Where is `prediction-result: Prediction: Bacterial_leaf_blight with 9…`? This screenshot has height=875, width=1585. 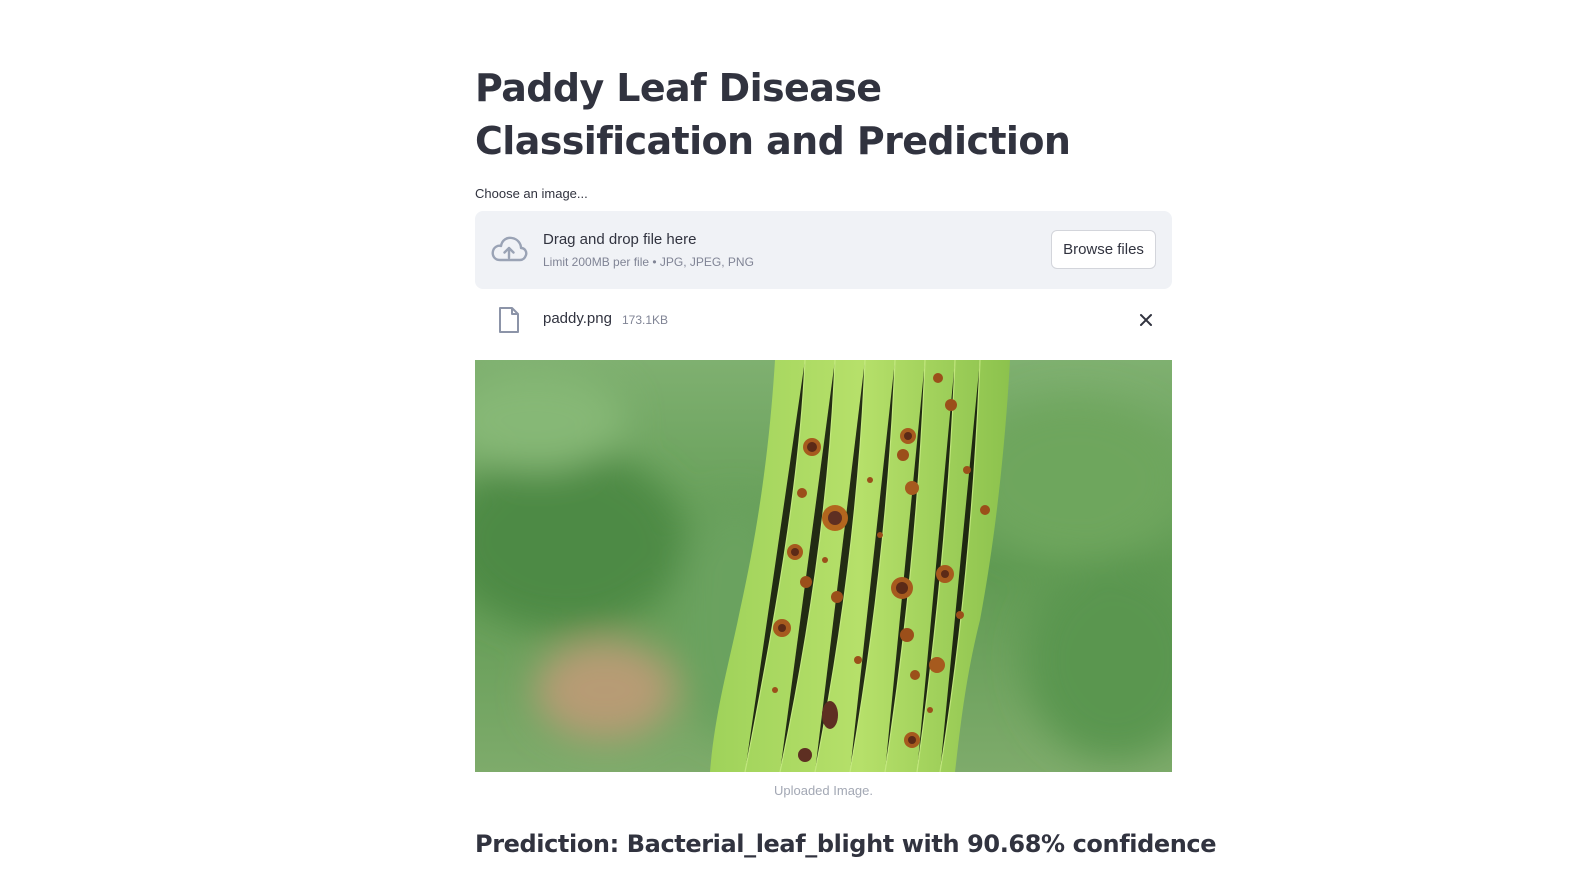
prediction-result: Prediction: Bacterial_leaf_blight with 9… is located at coordinates (846, 844).